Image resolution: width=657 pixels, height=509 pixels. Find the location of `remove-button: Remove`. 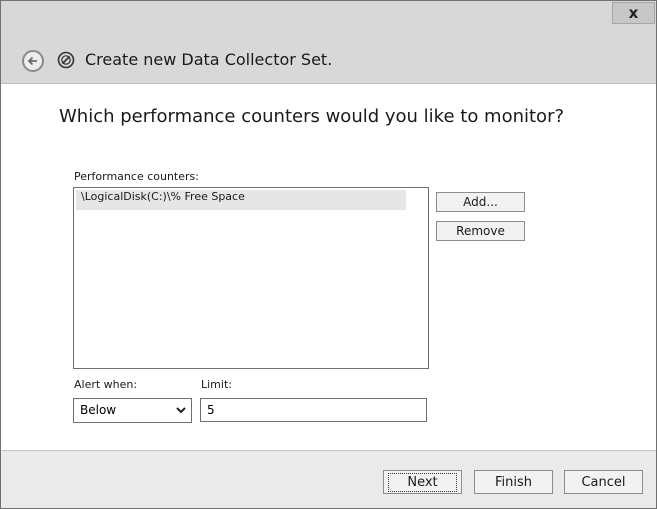

remove-button: Remove is located at coordinates (480, 231).